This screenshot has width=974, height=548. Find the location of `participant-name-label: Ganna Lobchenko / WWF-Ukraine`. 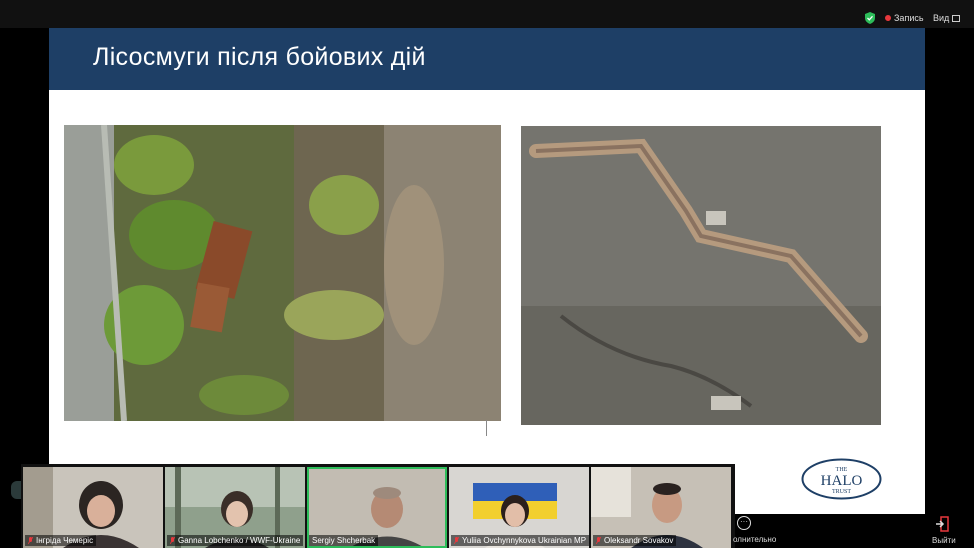

participant-name-label: Ganna Lobchenko / WWF-Ukraine is located at coordinates (235, 540).